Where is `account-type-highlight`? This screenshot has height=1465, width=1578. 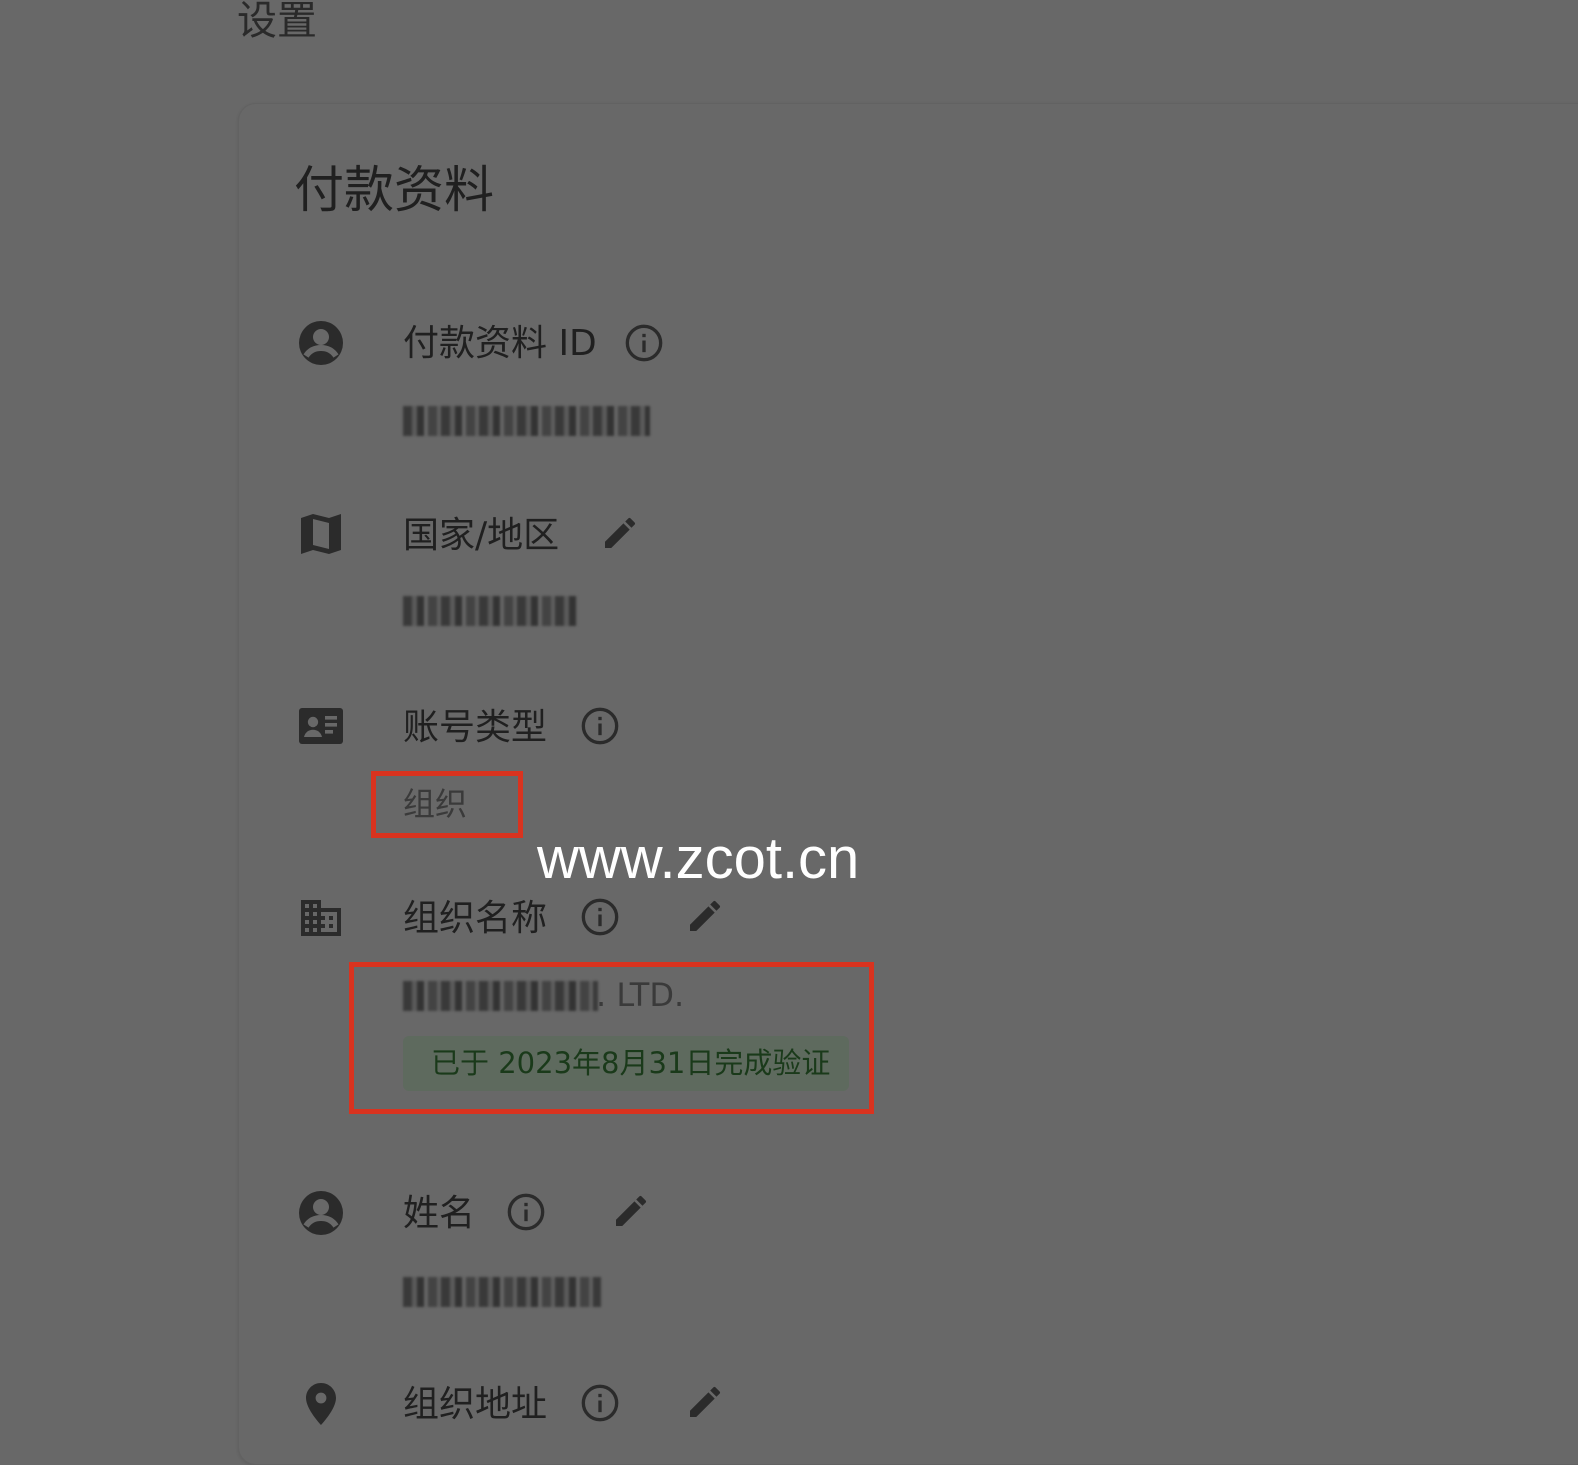
account-type-highlight is located at coordinates (447, 804).